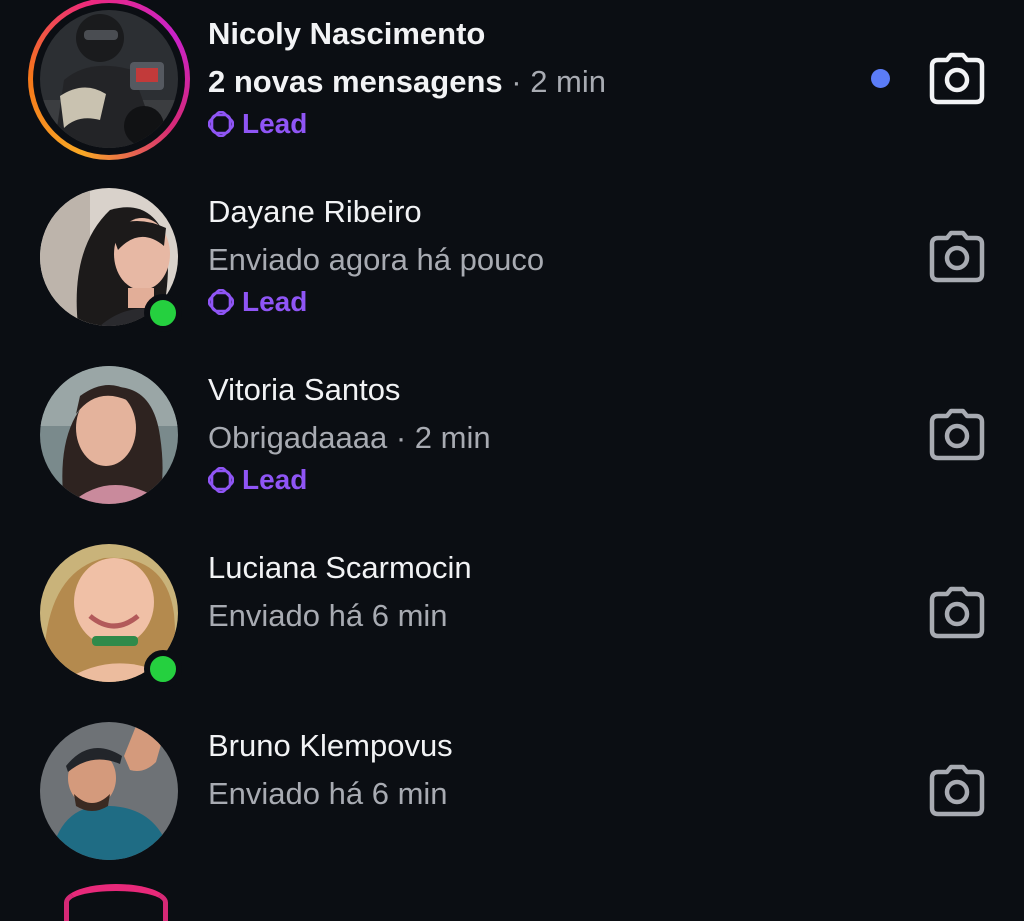 The width and height of the screenshot is (1024, 921). I want to click on unread-indicator, so click(880, 78).